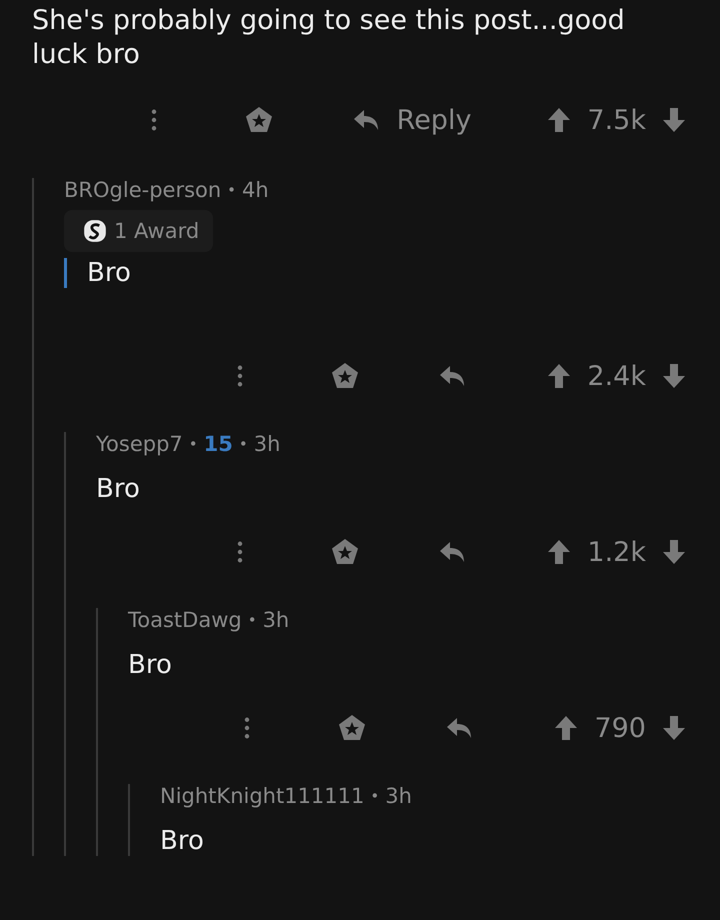  I want to click on username: ToastDawg, so click(185, 620).